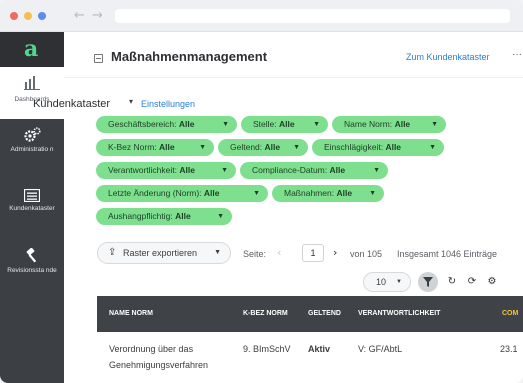 Image resolution: width=523 pixels, height=383 pixels. I want to click on filter-label: Geltend:, so click(246, 147).